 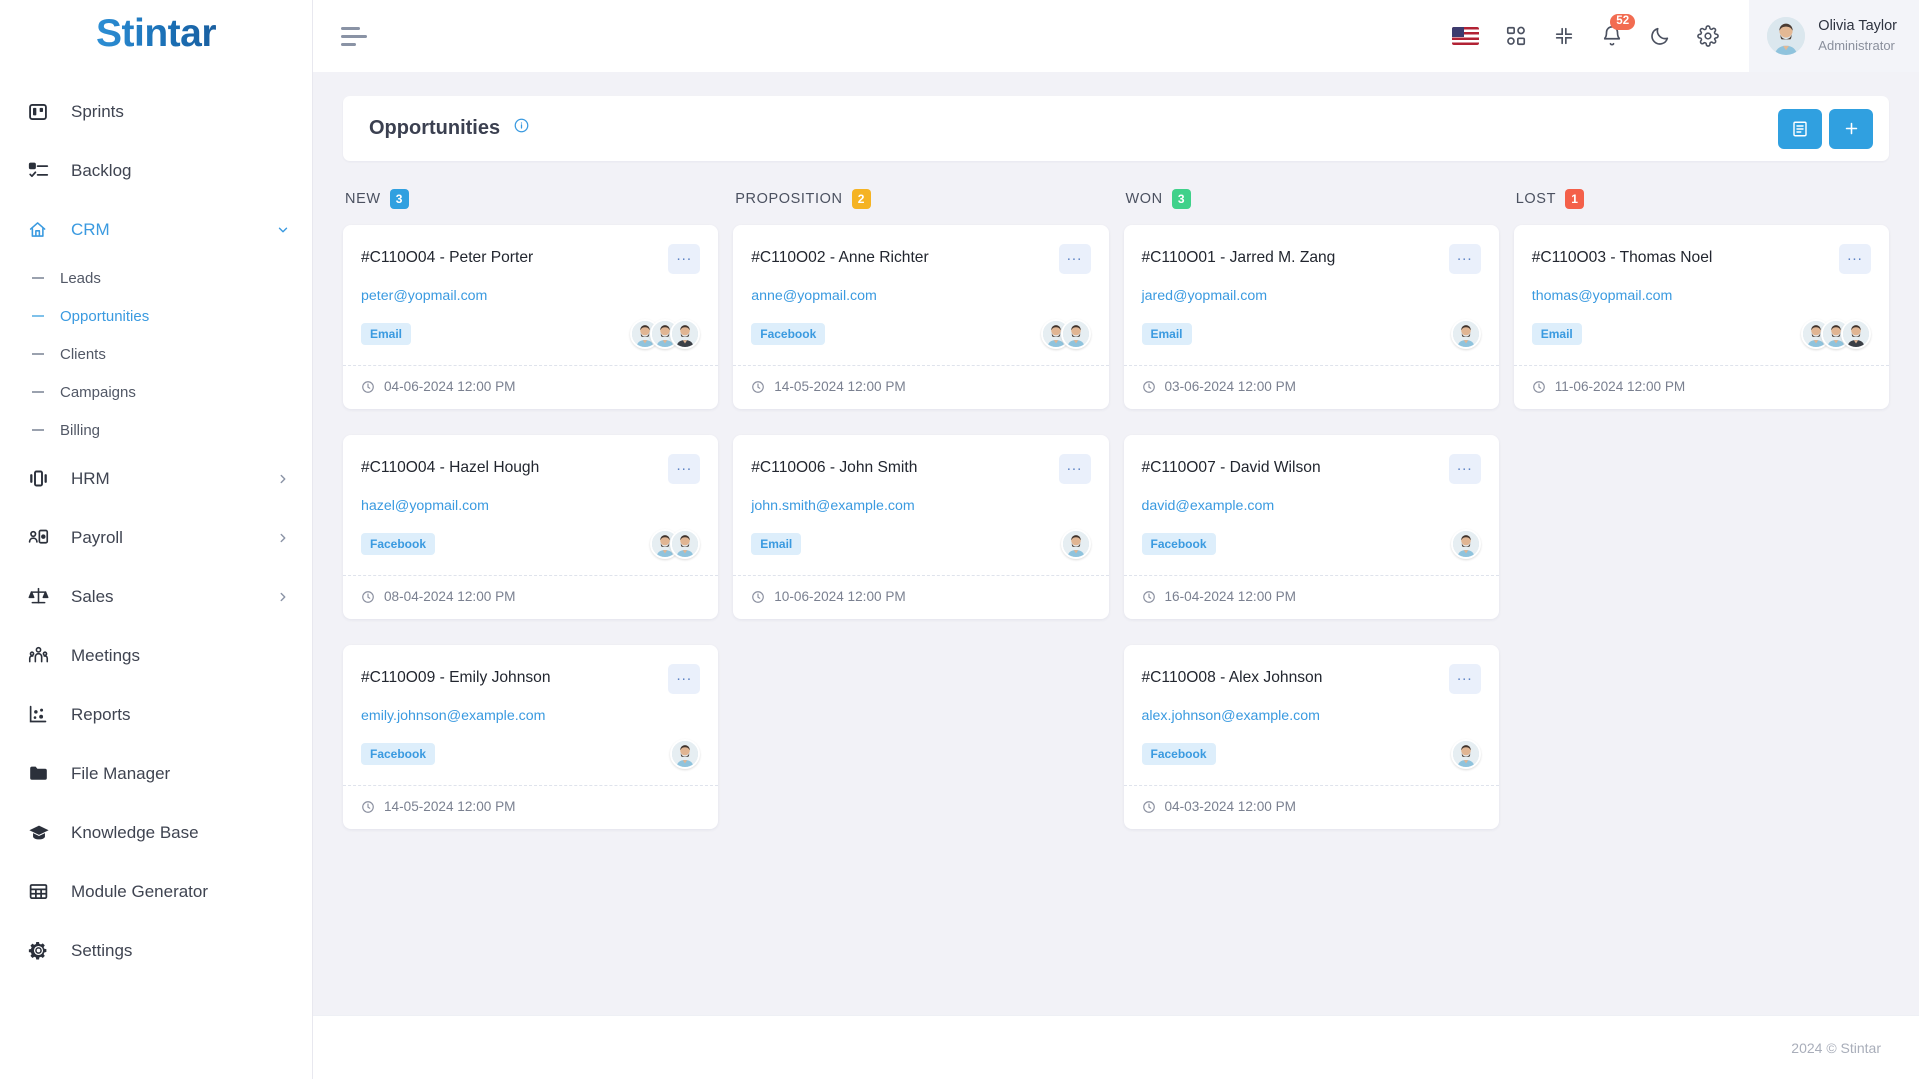 What do you see at coordinates (156, 891) in the screenshot?
I see `sidebar-item-module-generator: Module Generator` at bounding box center [156, 891].